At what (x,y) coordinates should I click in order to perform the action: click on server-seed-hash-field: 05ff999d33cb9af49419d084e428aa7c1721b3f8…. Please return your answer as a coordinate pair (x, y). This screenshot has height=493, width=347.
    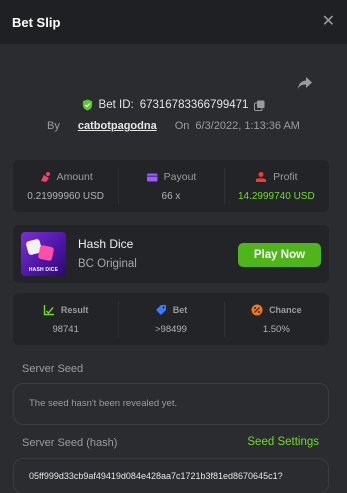
    Looking at the image, I should click on (171, 475).